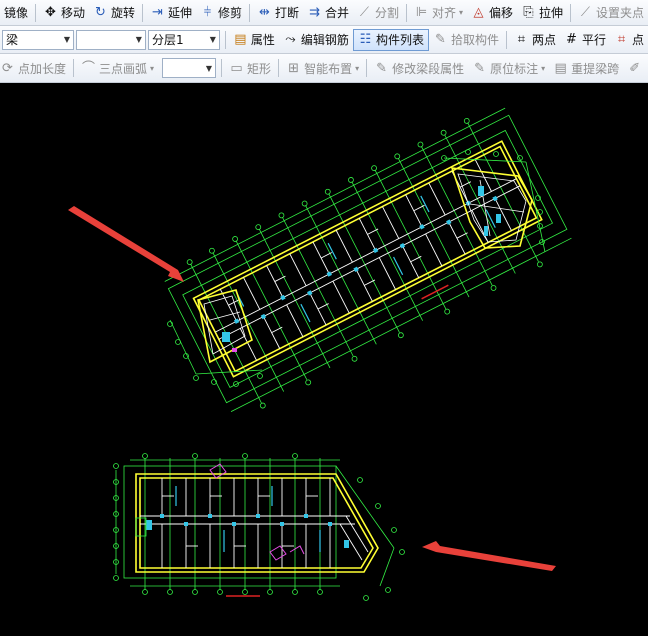 This screenshot has height=636, width=648. I want to click on stretch-button: ⎘ 拉伸, so click(542, 13).